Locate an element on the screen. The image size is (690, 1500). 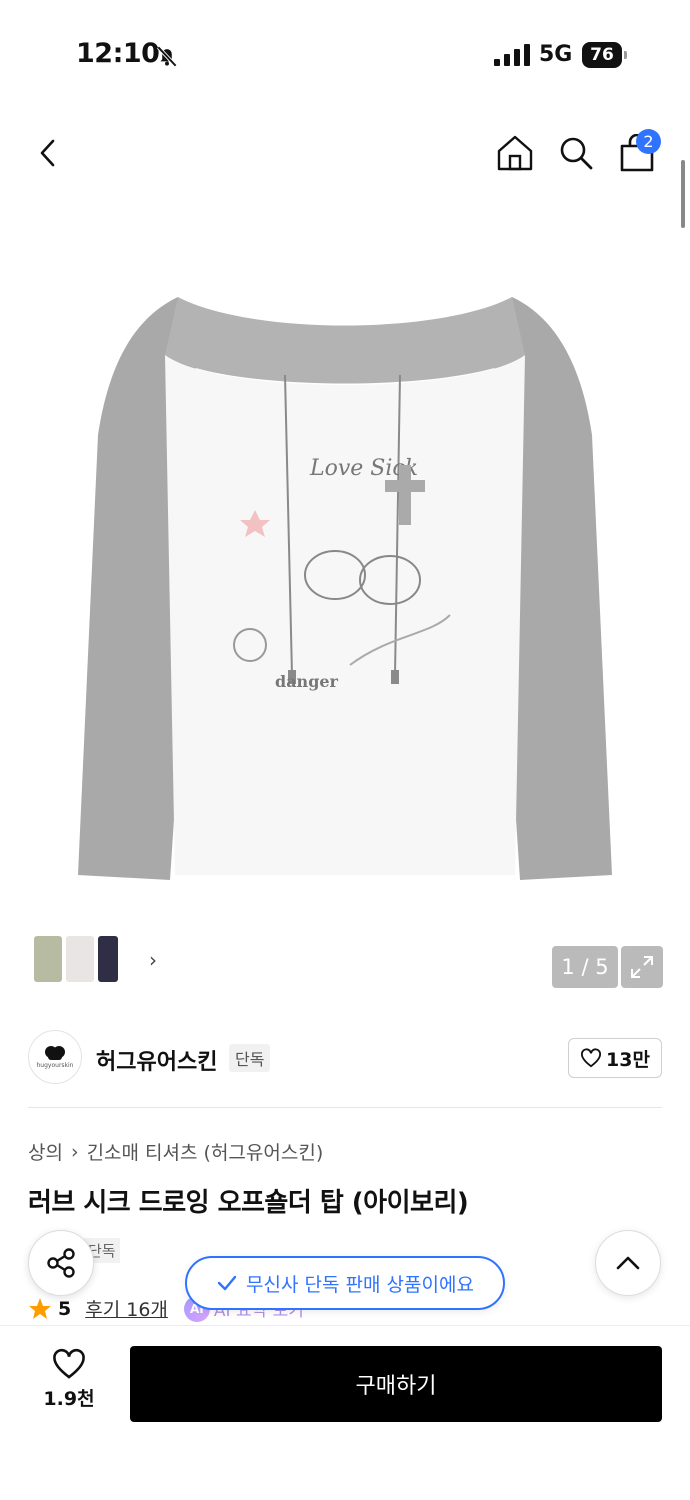
bottom-bar: 1.9천 구매하기 is located at coordinates (345, 1412).